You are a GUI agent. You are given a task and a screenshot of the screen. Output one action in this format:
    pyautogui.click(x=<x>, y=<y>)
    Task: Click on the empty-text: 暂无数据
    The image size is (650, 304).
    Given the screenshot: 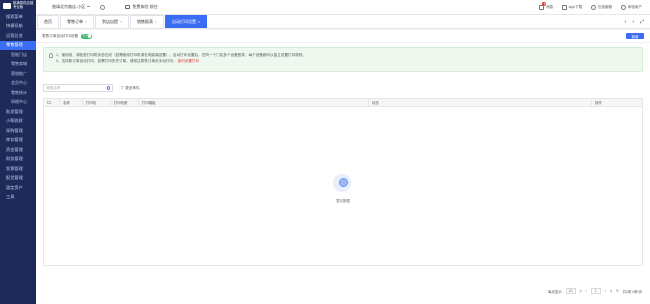 What is the action you would take?
    pyautogui.click(x=343, y=201)
    